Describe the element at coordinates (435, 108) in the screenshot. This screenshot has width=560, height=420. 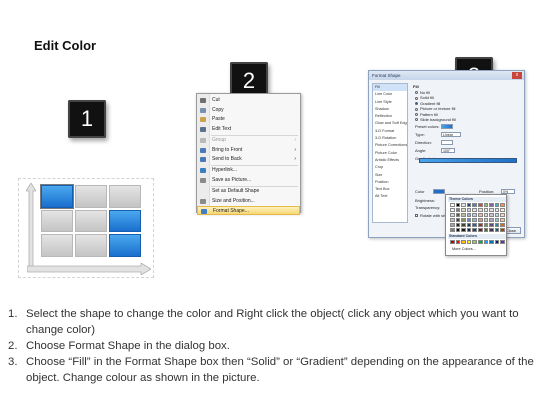
I see `fill-option-radio: Picture or texture fill` at that location.